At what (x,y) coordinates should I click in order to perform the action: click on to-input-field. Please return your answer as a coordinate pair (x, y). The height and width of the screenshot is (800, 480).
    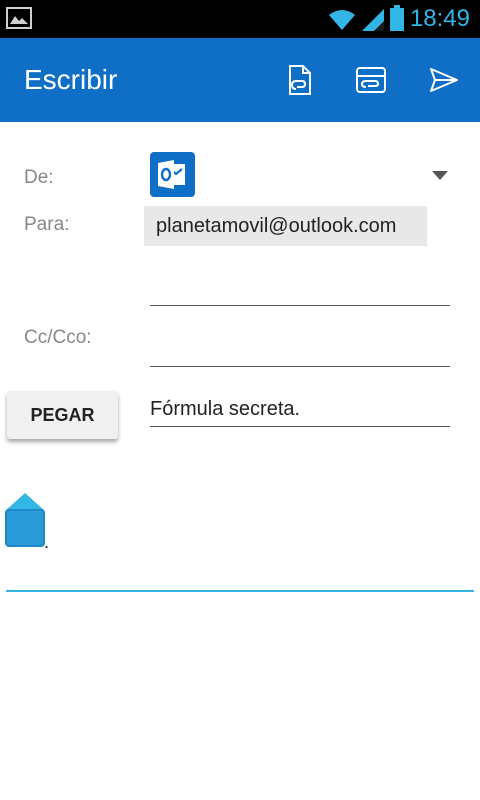
    Looking at the image, I should click on (300, 305).